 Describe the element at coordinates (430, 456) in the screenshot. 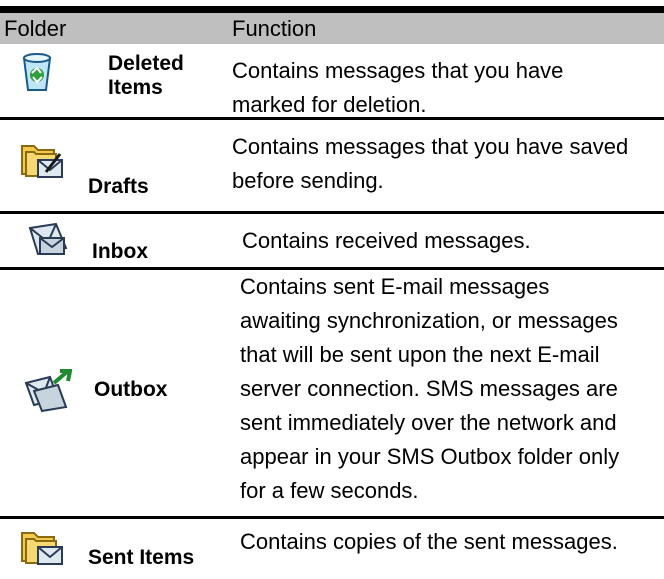

I see `row-desc-line: appear in your SMS Outbox folder only` at that location.